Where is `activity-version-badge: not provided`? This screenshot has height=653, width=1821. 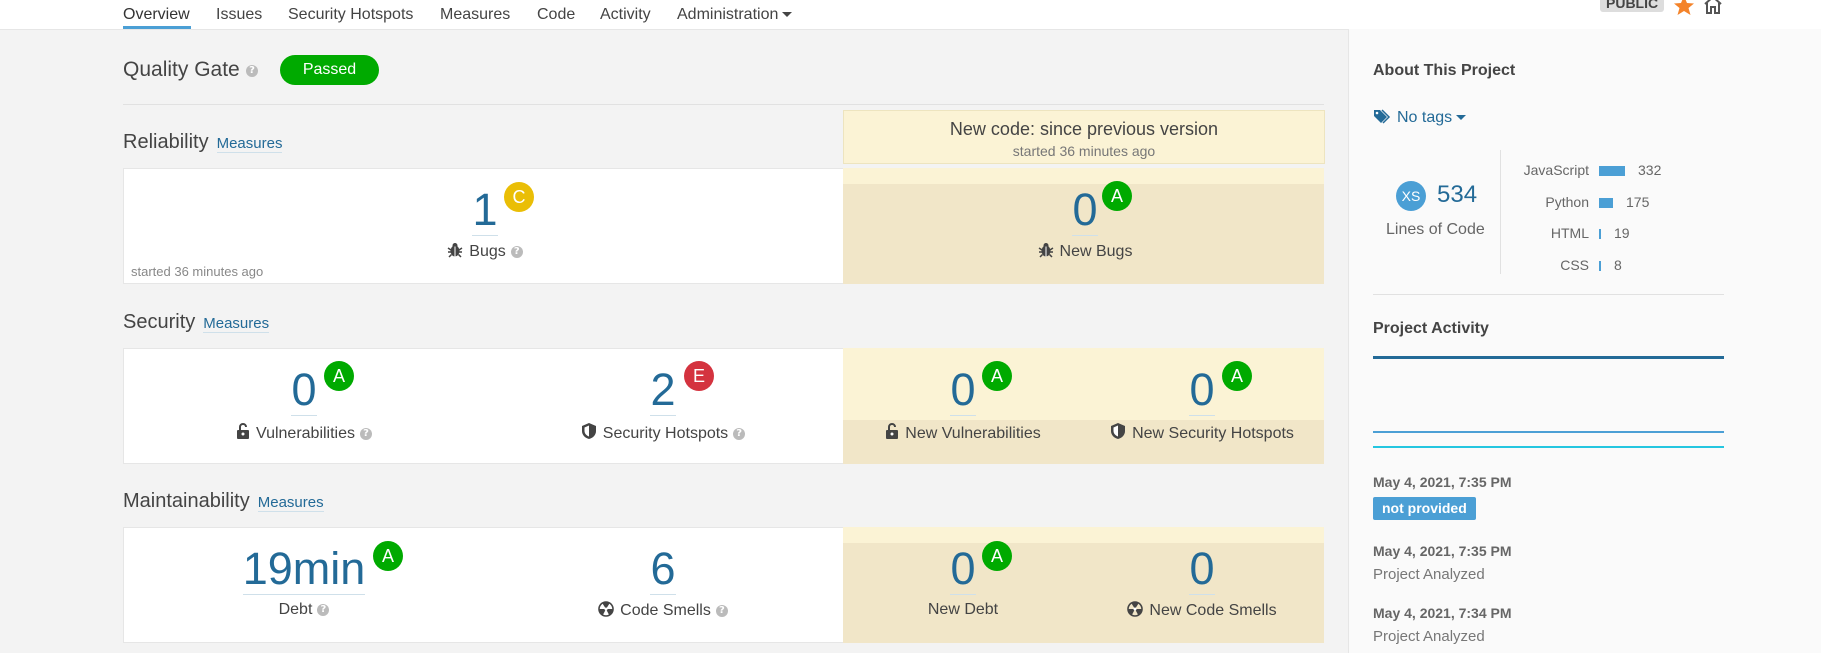
activity-version-badge: not provided is located at coordinates (1424, 508).